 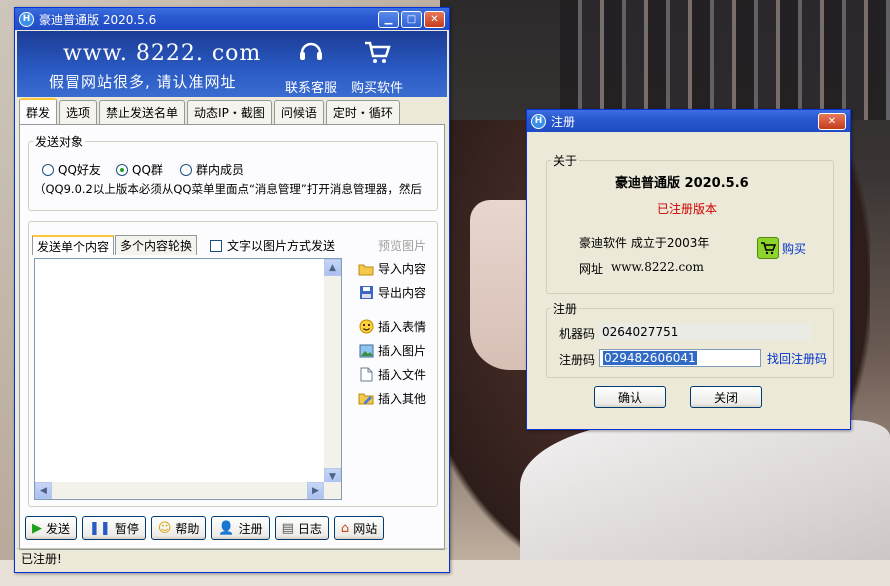 I want to click on buy-cart-icon, so click(x=768, y=248).